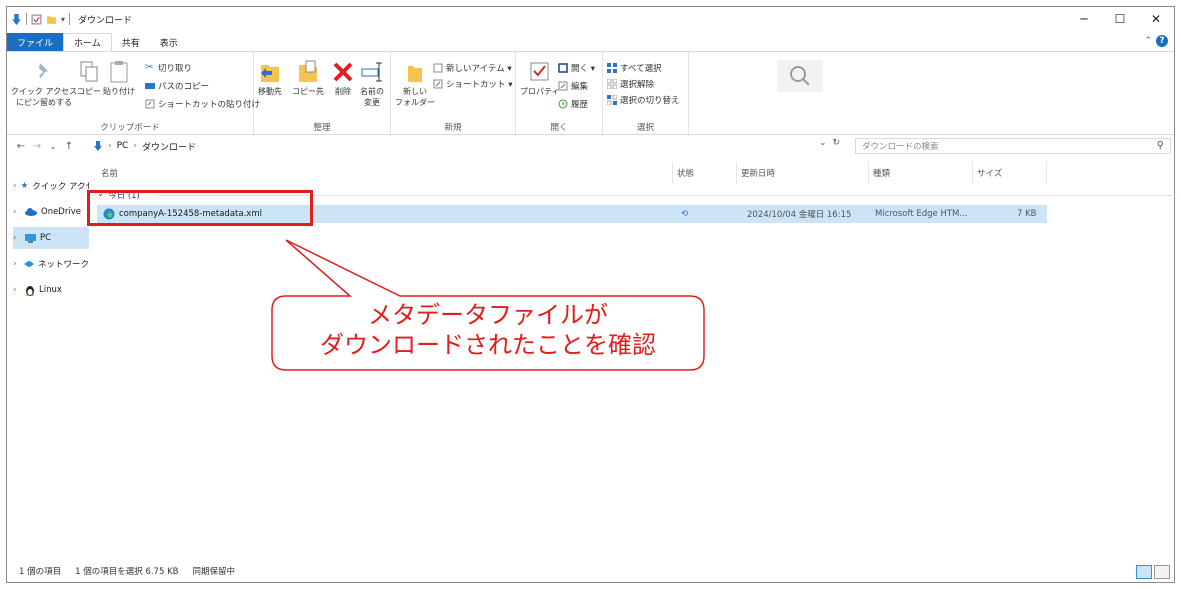 The height and width of the screenshot is (589, 1181). What do you see at coordinates (44, 84) in the screenshot?
I see `pin-quick-access-button: クイック アクセス にピン留めする` at bounding box center [44, 84].